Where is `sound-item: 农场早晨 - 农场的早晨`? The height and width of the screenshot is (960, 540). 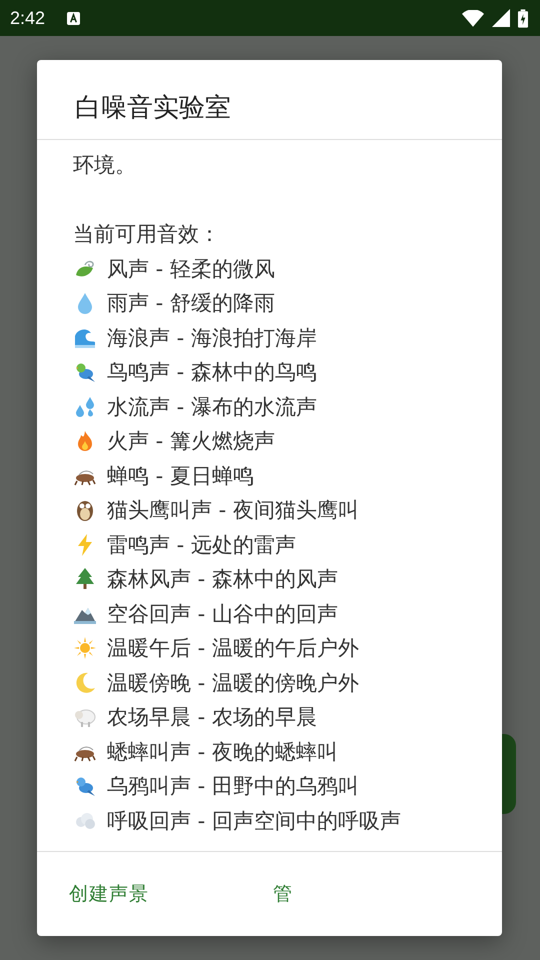 sound-item: 农场早晨 - 农场的早晨 is located at coordinates (212, 717).